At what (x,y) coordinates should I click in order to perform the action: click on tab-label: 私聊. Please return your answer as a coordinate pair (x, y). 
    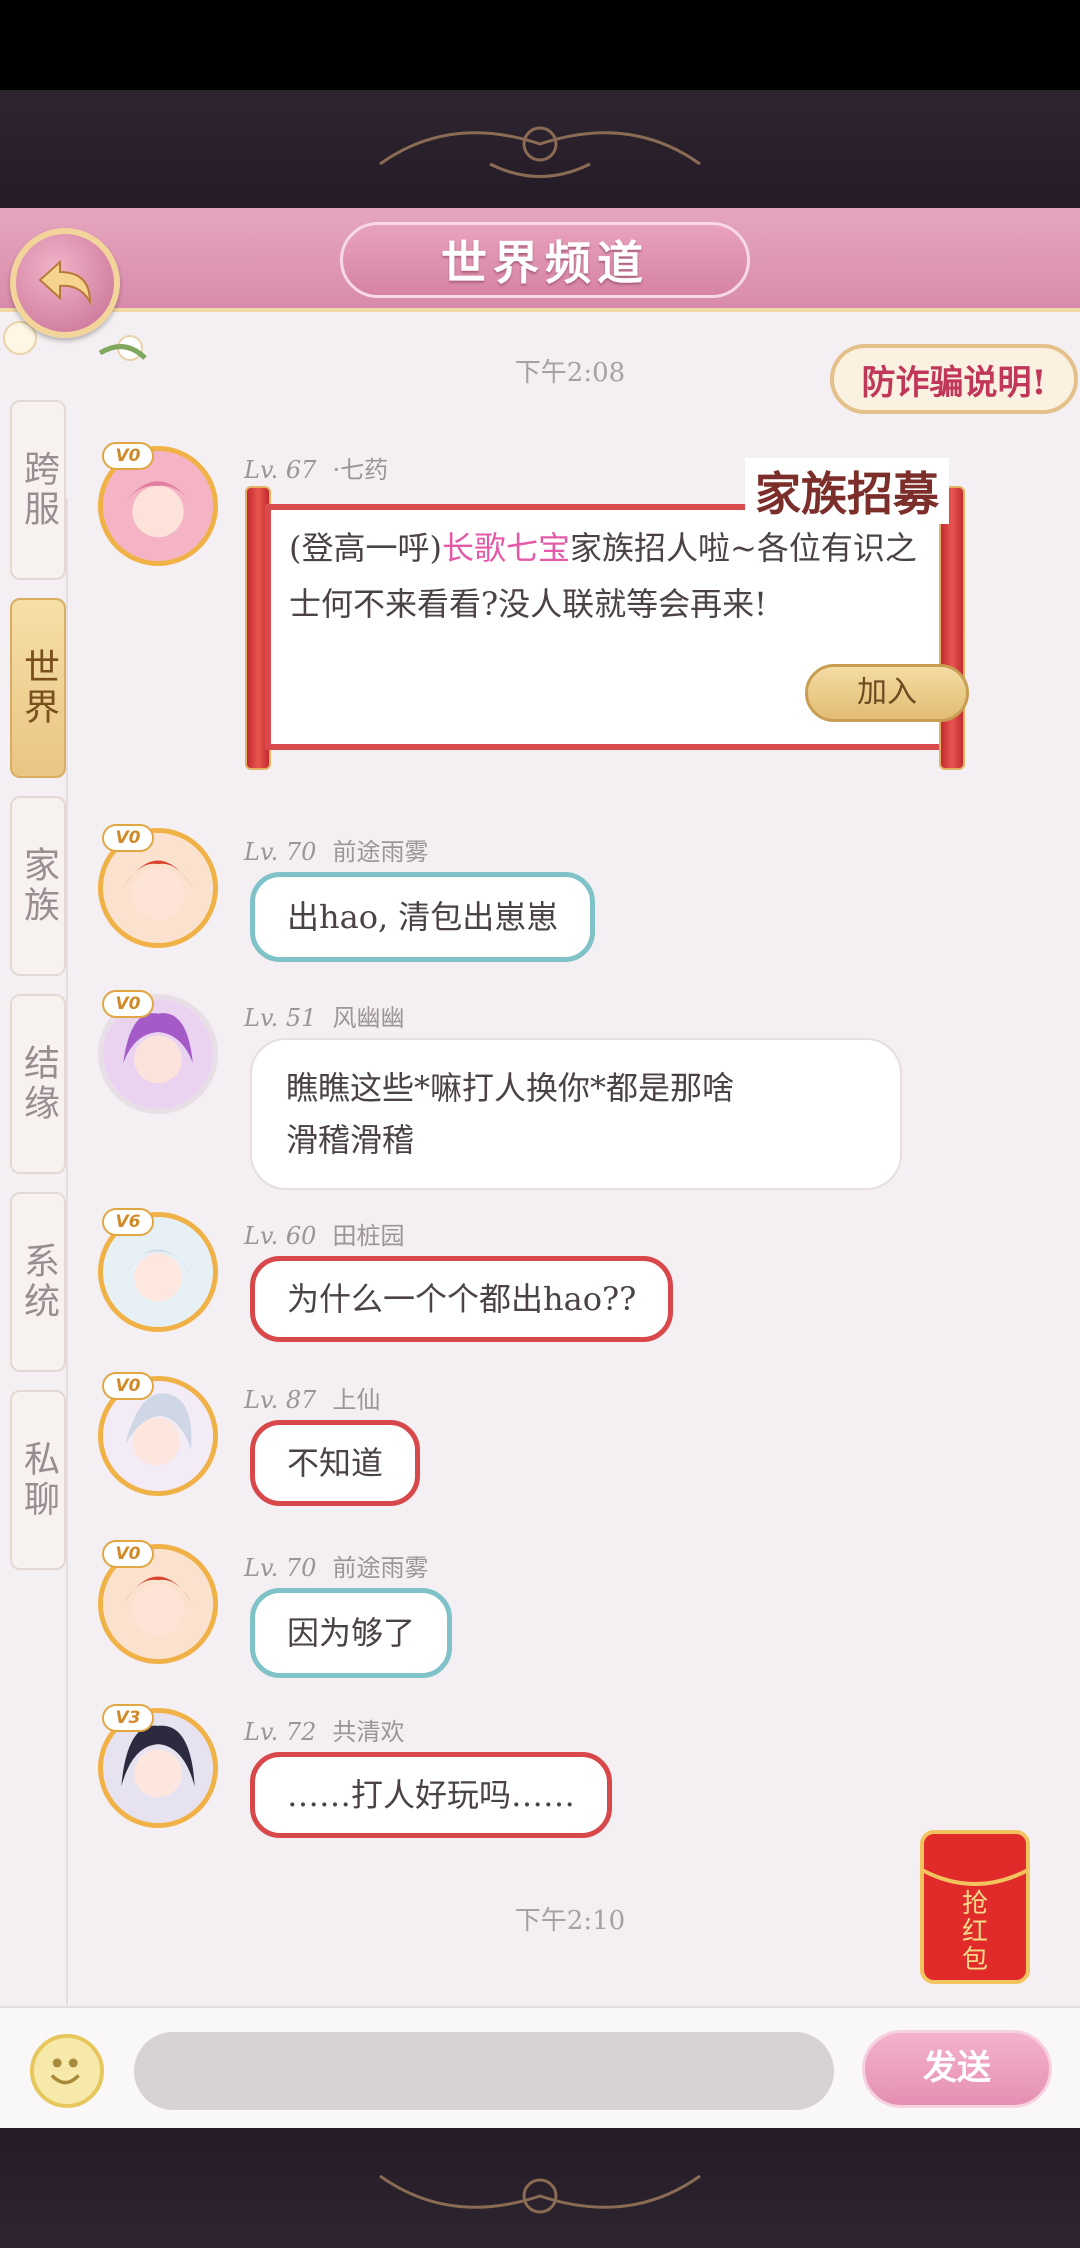
    Looking at the image, I should click on (38, 1480).